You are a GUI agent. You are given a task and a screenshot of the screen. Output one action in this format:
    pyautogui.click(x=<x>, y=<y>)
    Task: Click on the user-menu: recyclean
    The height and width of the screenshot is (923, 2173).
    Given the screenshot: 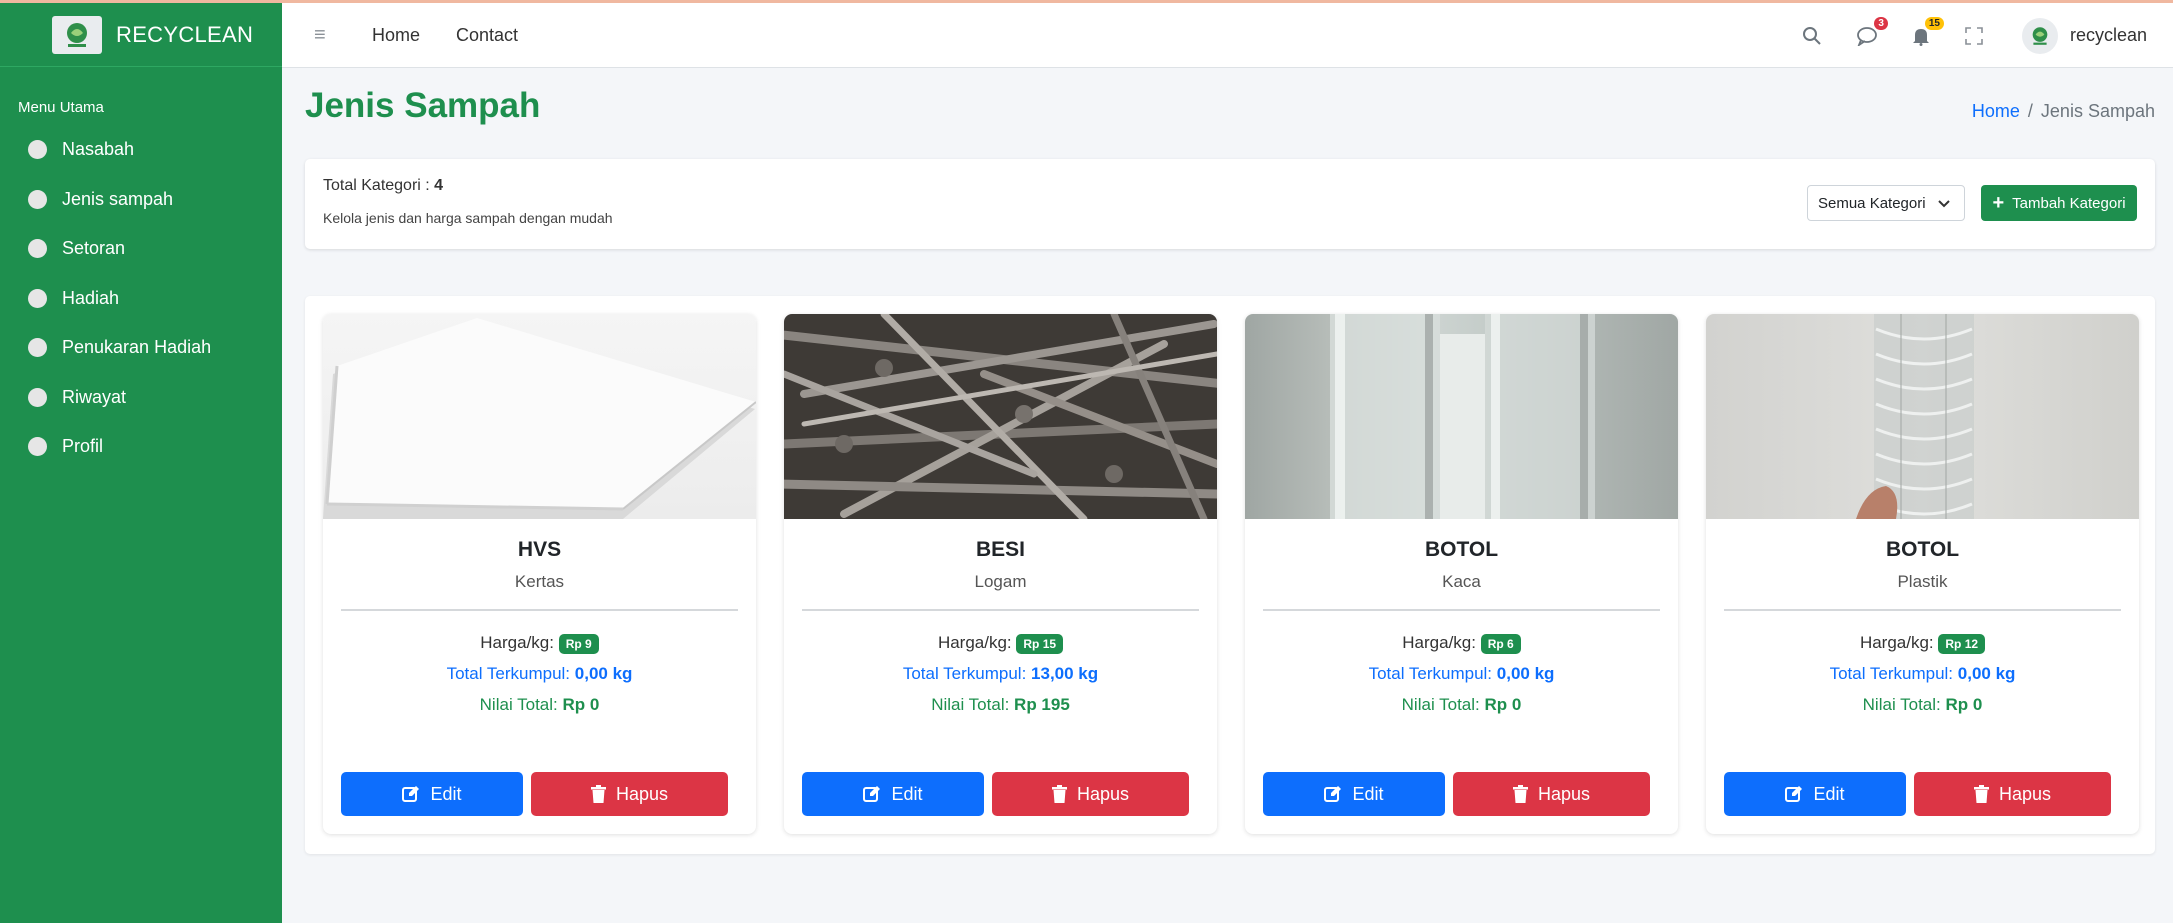 What is the action you would take?
    pyautogui.click(x=2084, y=35)
    